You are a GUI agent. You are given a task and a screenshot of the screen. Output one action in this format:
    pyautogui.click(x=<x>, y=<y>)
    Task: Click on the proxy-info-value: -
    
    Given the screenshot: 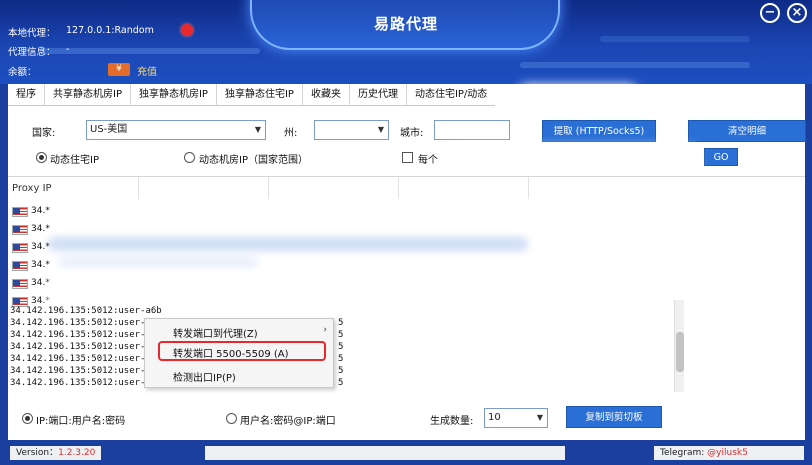 What is the action you would take?
    pyautogui.click(x=68, y=49)
    